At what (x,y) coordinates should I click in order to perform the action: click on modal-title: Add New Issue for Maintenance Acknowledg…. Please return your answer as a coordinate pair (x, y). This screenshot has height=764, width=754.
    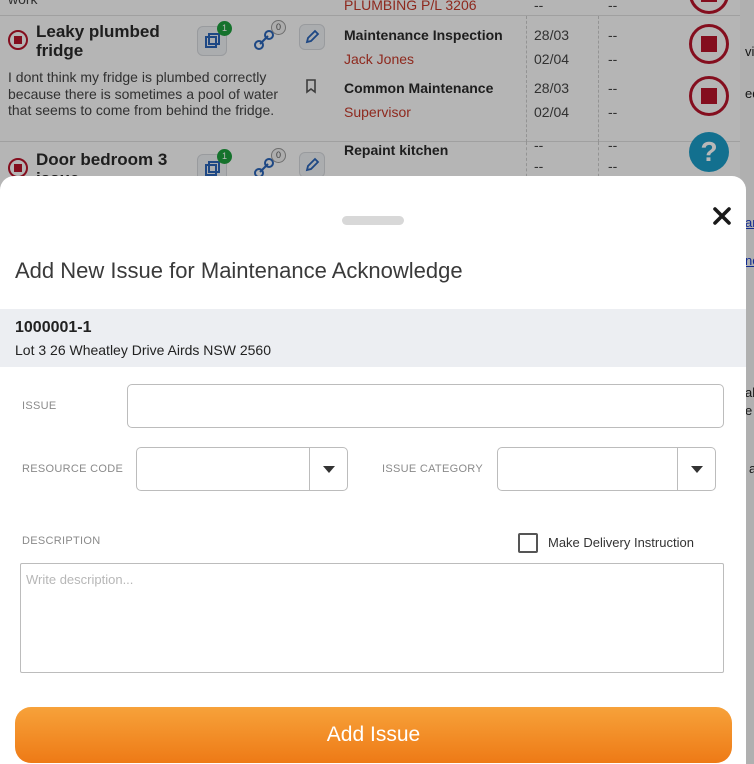
    Looking at the image, I should click on (239, 270).